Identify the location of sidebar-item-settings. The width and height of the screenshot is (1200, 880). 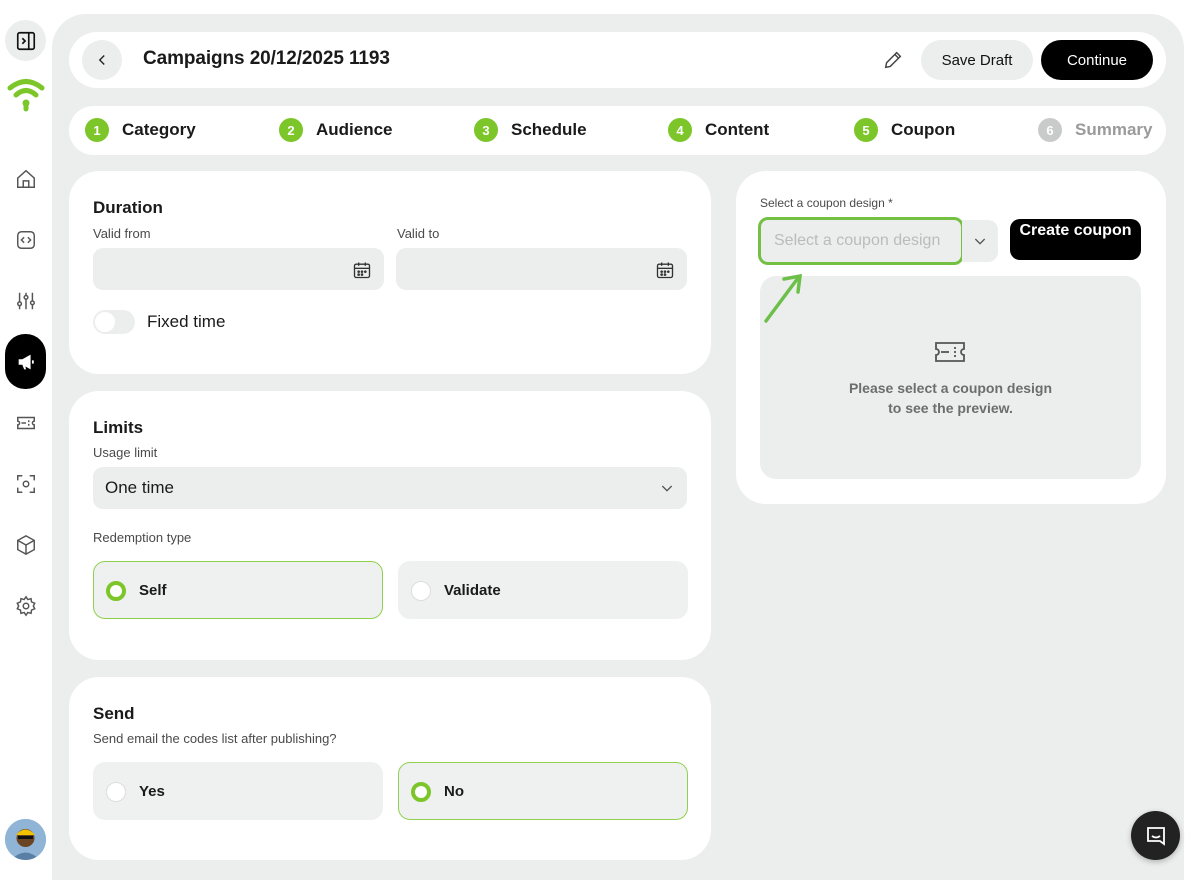
(25, 605).